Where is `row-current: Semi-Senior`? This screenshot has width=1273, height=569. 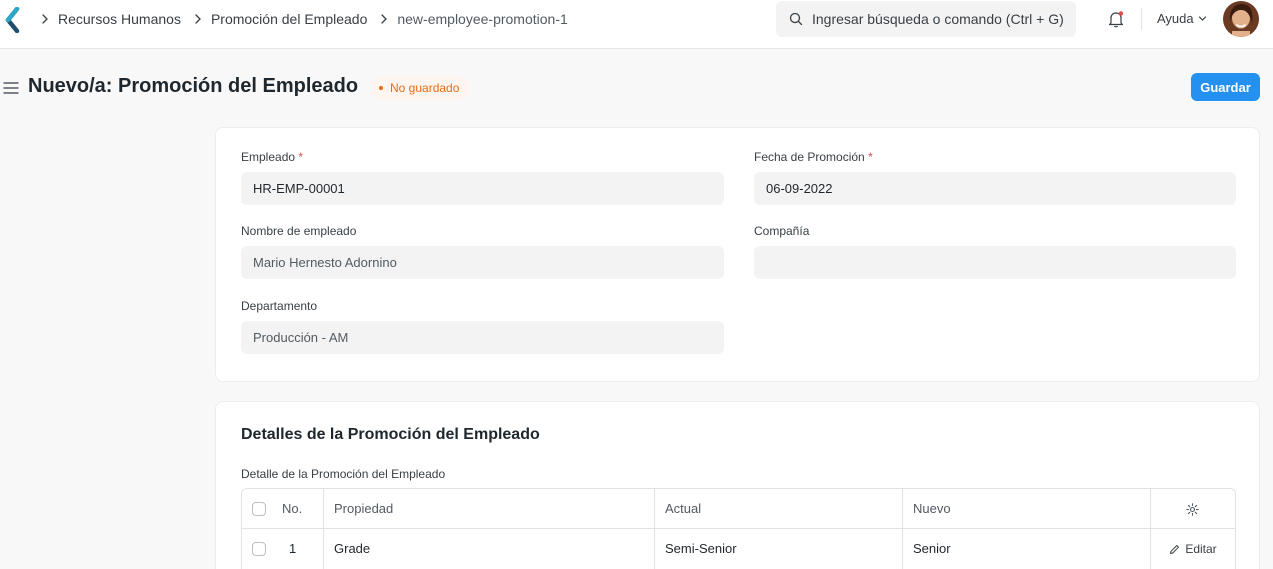
row-current: Semi-Senior is located at coordinates (779, 549).